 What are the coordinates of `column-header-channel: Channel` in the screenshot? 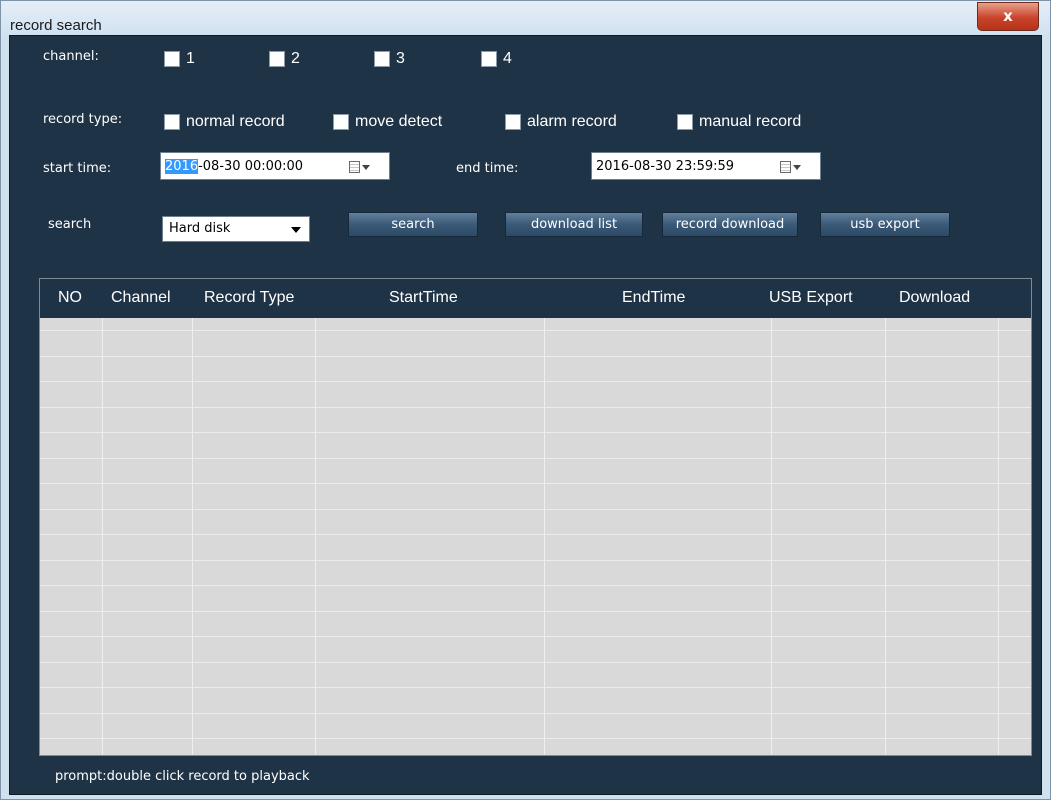 It's located at (141, 298).